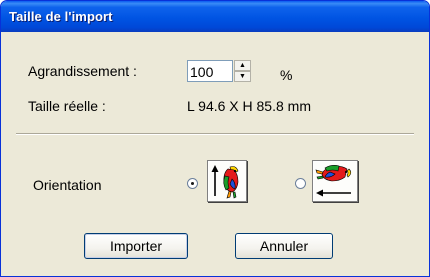  I want to click on orientation-label: Orientation, so click(67, 185).